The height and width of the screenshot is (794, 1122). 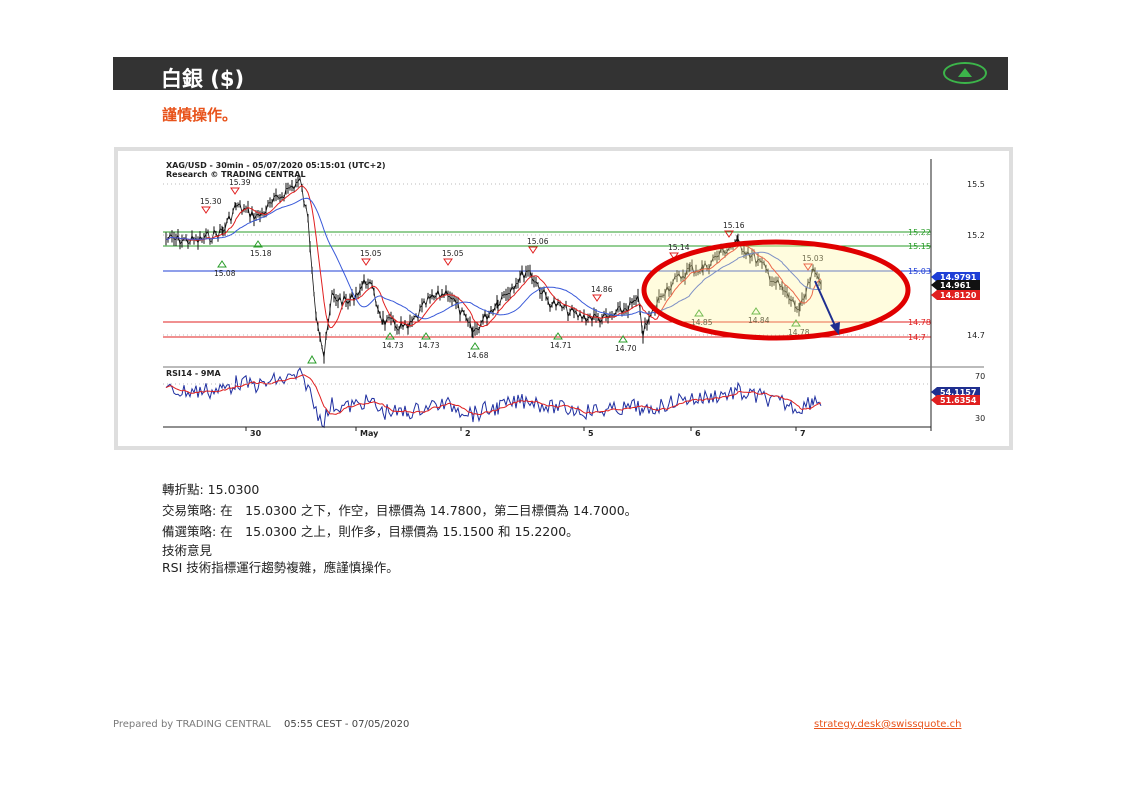 What do you see at coordinates (561, 345) in the screenshot?
I see `trough-label: 14.71` at bounding box center [561, 345].